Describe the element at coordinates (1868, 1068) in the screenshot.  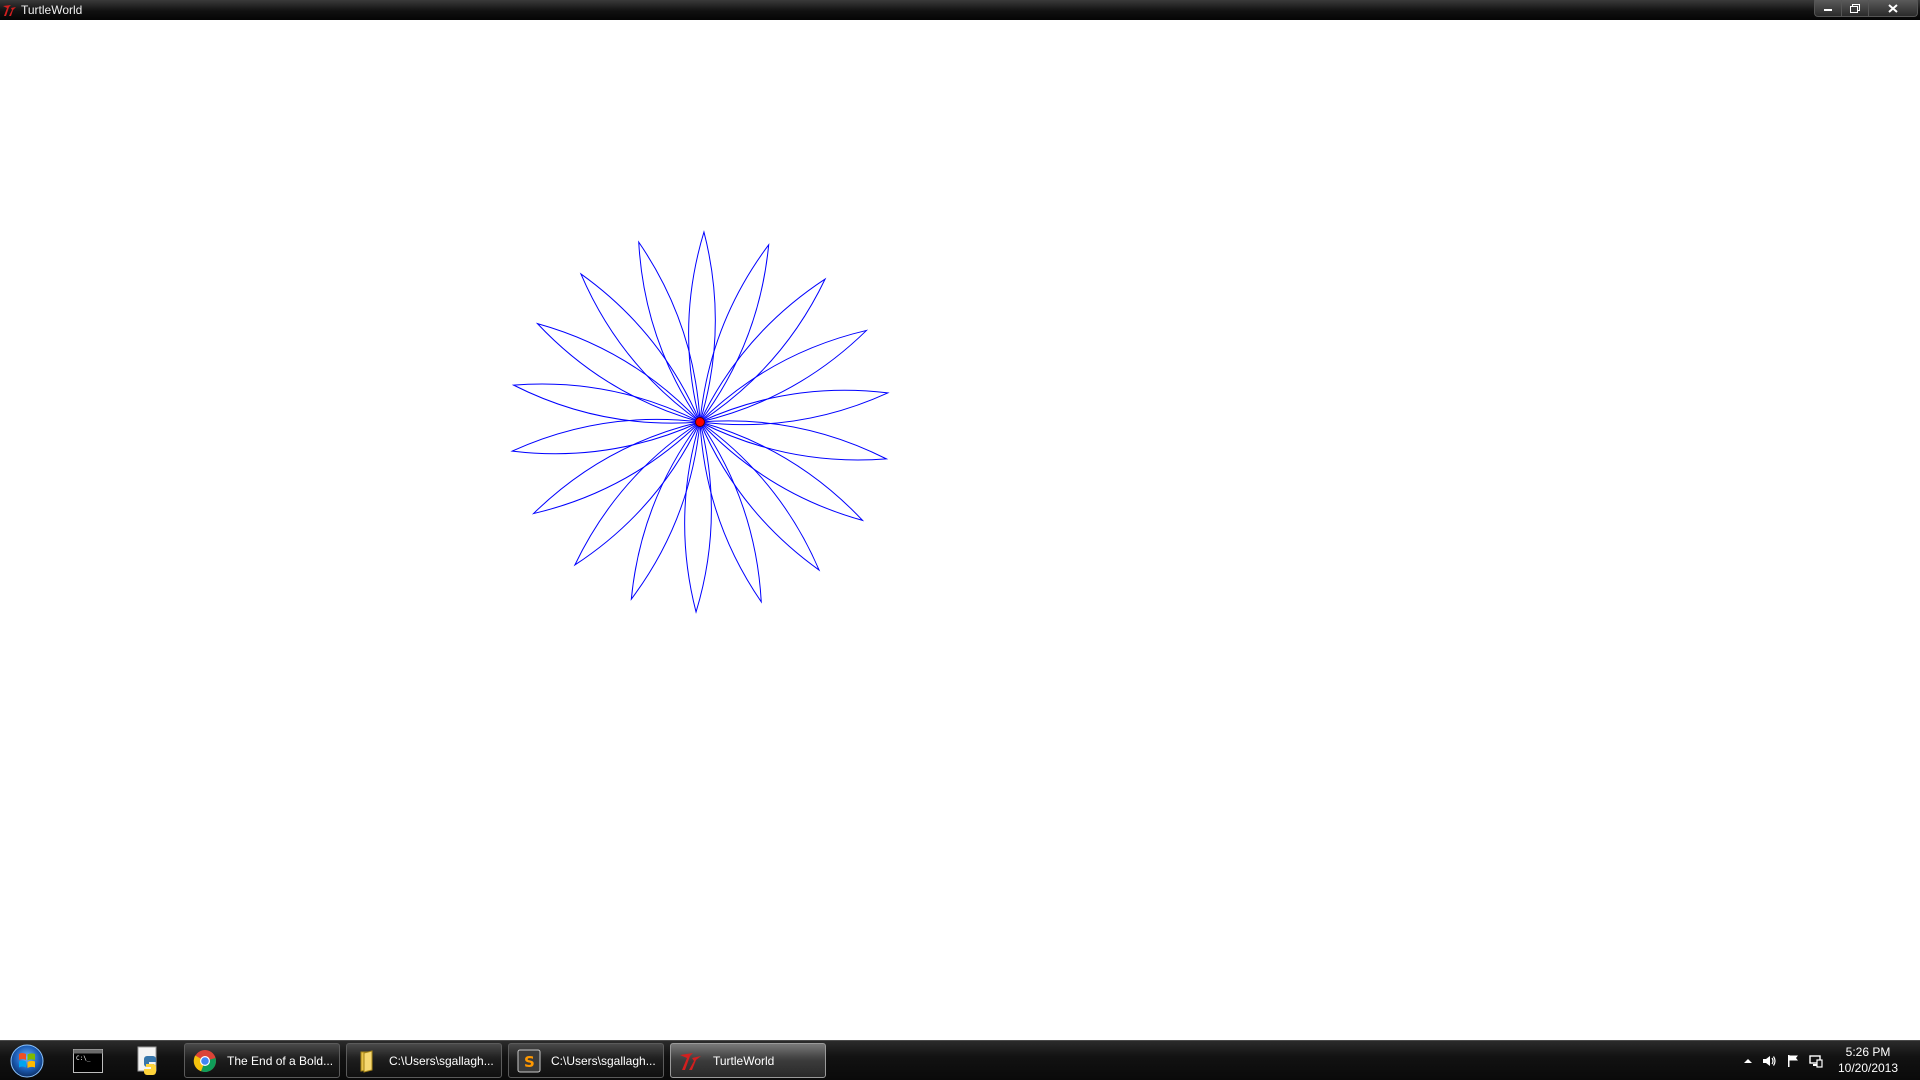
I see `clock-date: 10/20/2013` at that location.